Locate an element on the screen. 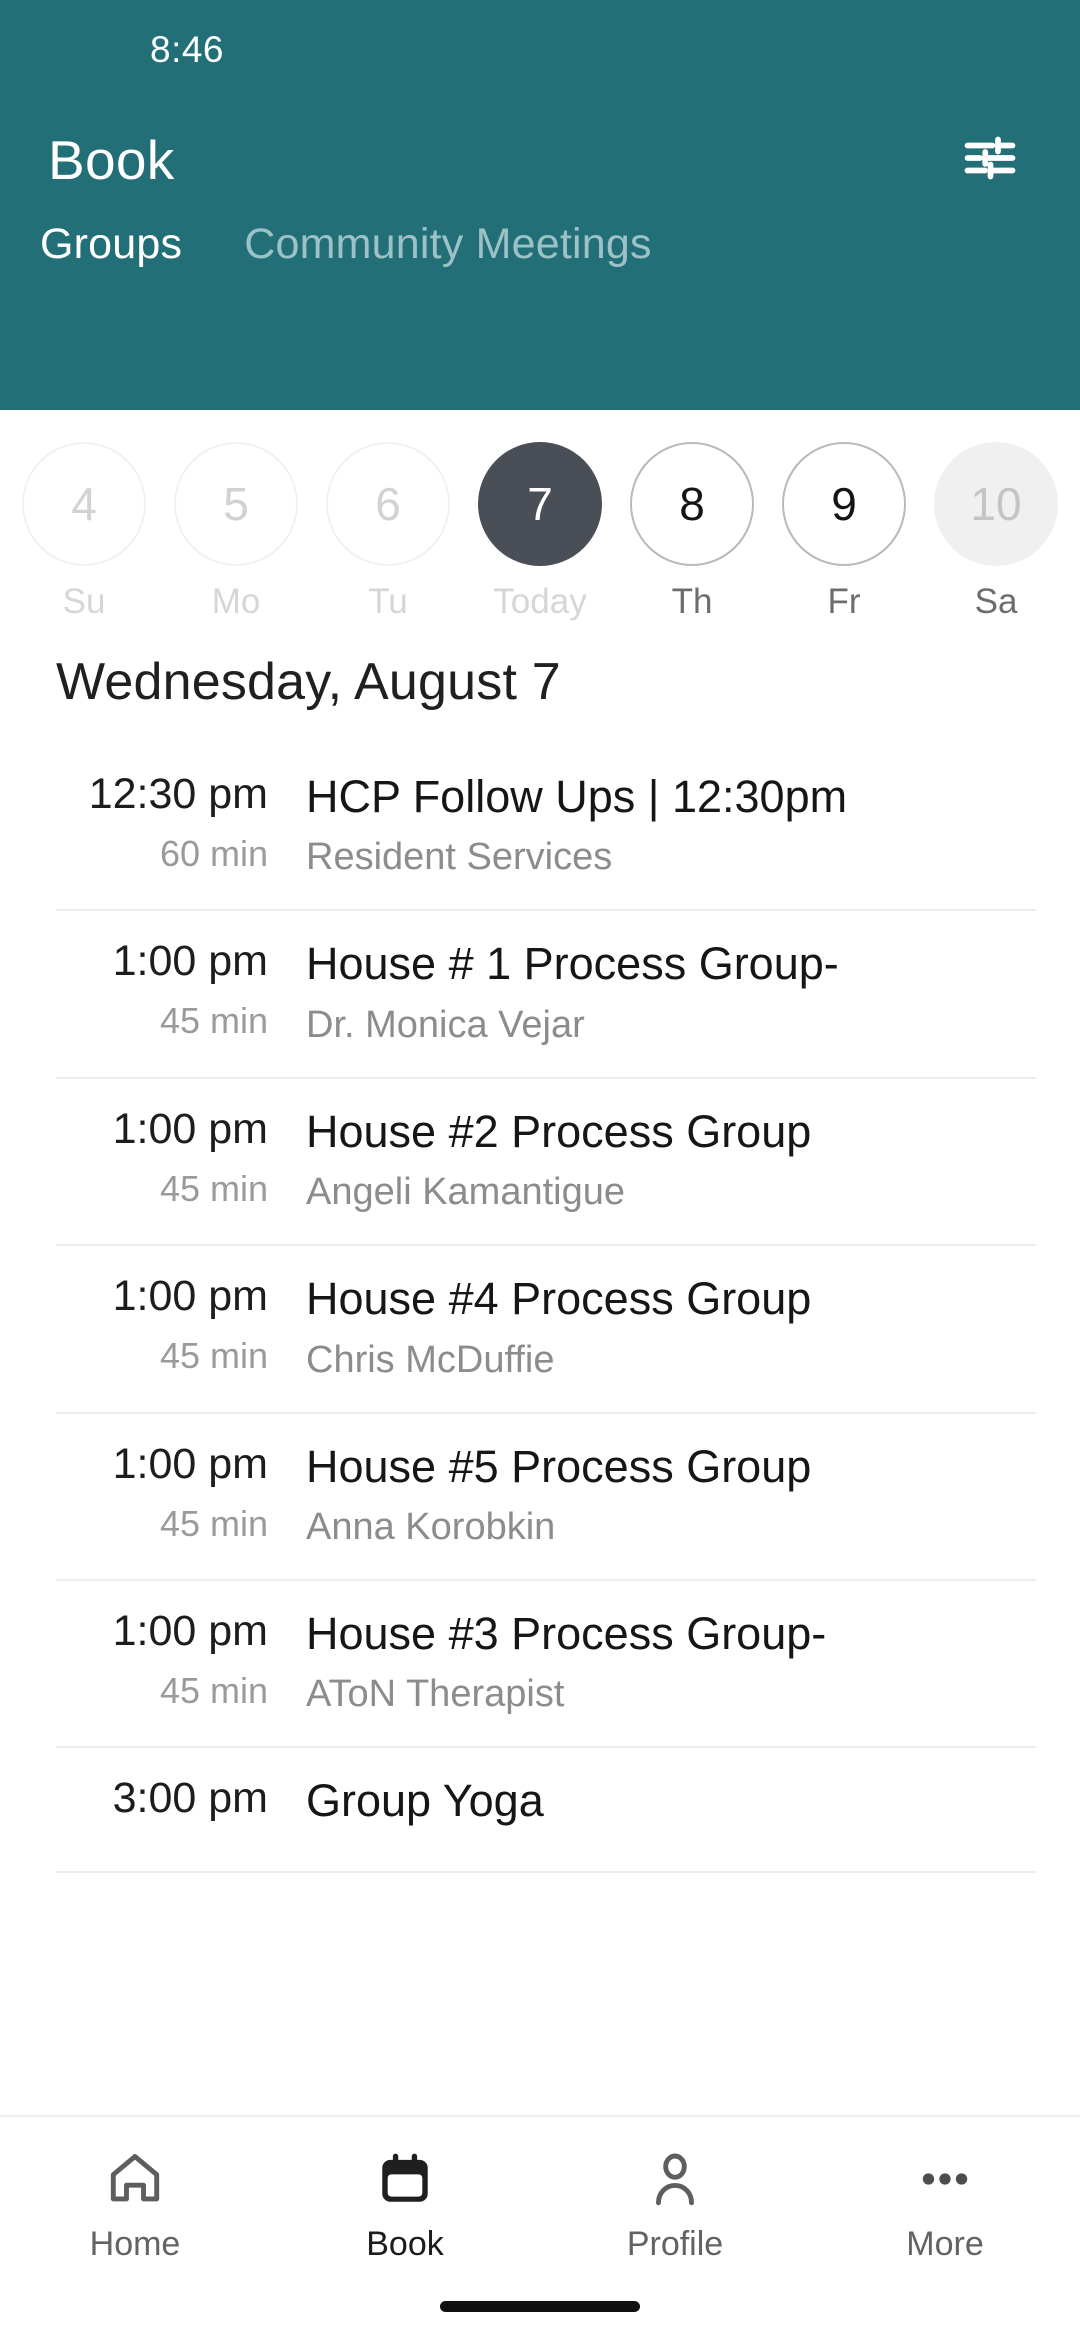 Image resolution: width=1080 pixels, height=2340 pixels. header-tabs: Groups Community Meetings is located at coordinates (540, 266).